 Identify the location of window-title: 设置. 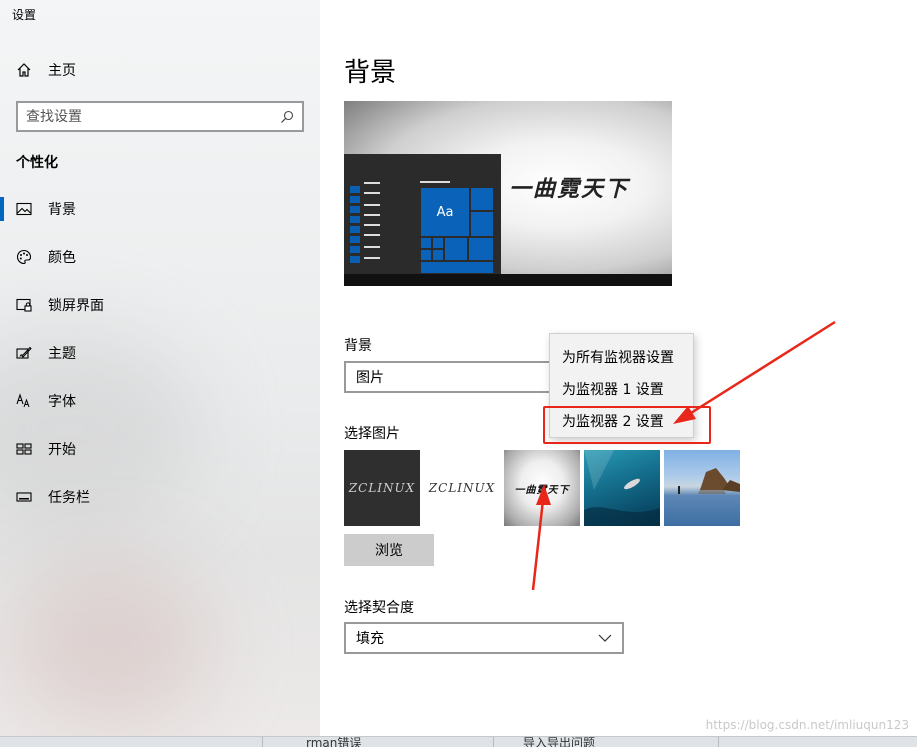
(24, 15).